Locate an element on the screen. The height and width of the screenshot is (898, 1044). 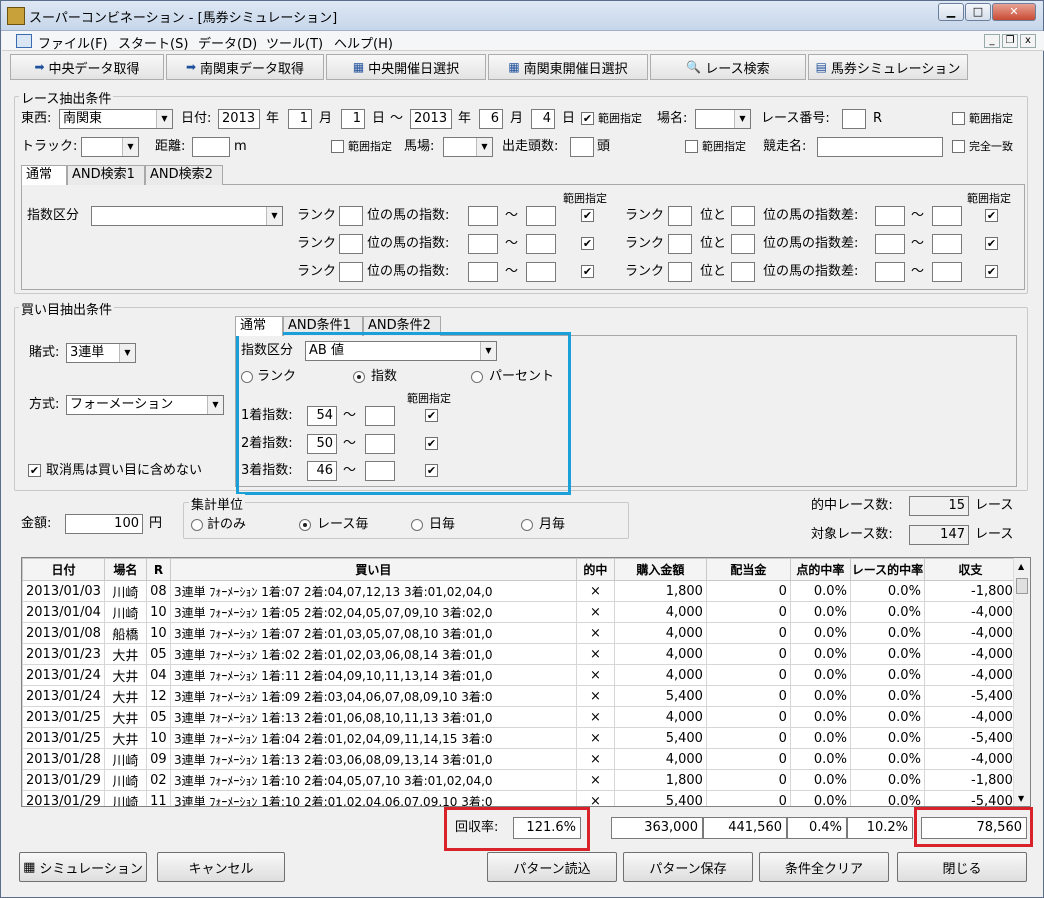
clear-conditions-button: 条件全クリア is located at coordinates (824, 867).